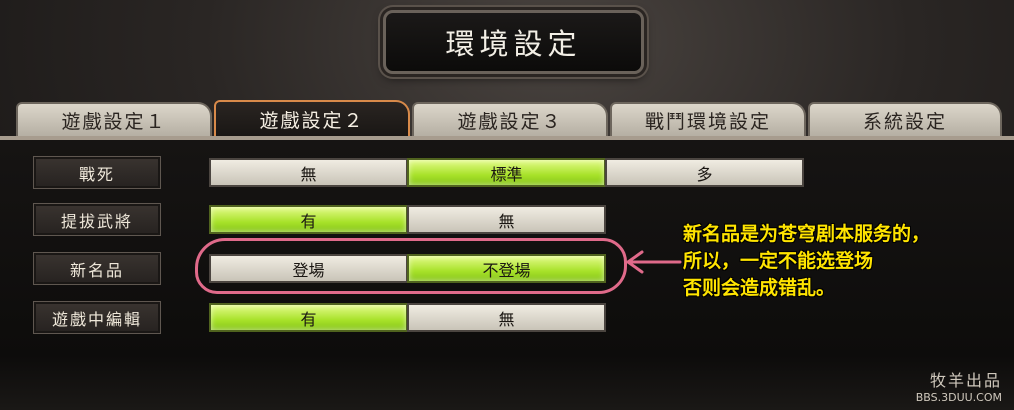 The image size is (1014, 410). Describe the element at coordinates (308, 268) in the screenshot. I see `new-treasures-option-appear: 登場` at that location.